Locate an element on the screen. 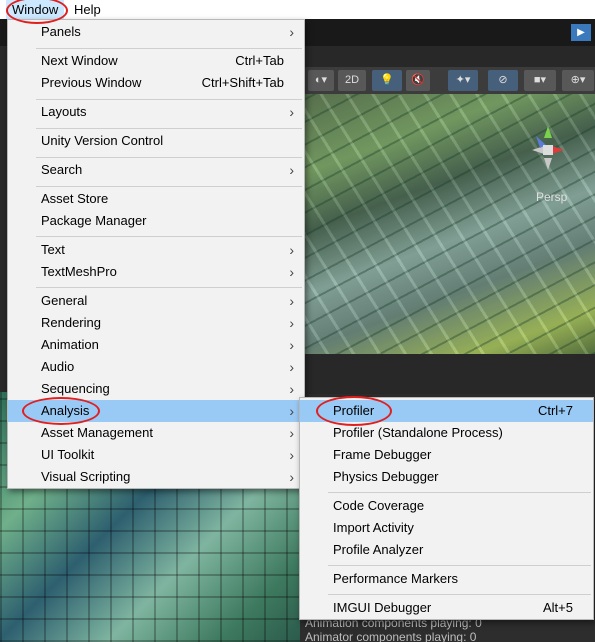  orientation-gizmo-icon is located at coordinates (548, 153).